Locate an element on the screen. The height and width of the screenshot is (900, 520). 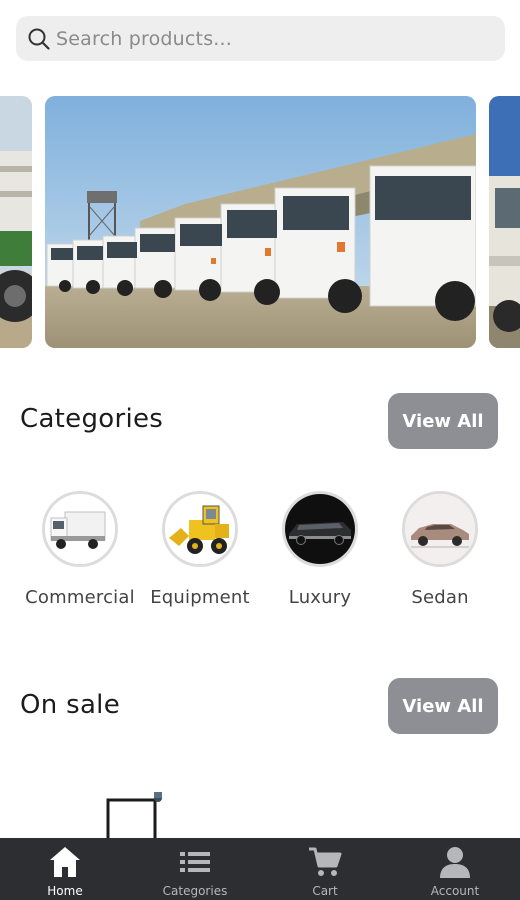
sedan-image is located at coordinates (440, 529).